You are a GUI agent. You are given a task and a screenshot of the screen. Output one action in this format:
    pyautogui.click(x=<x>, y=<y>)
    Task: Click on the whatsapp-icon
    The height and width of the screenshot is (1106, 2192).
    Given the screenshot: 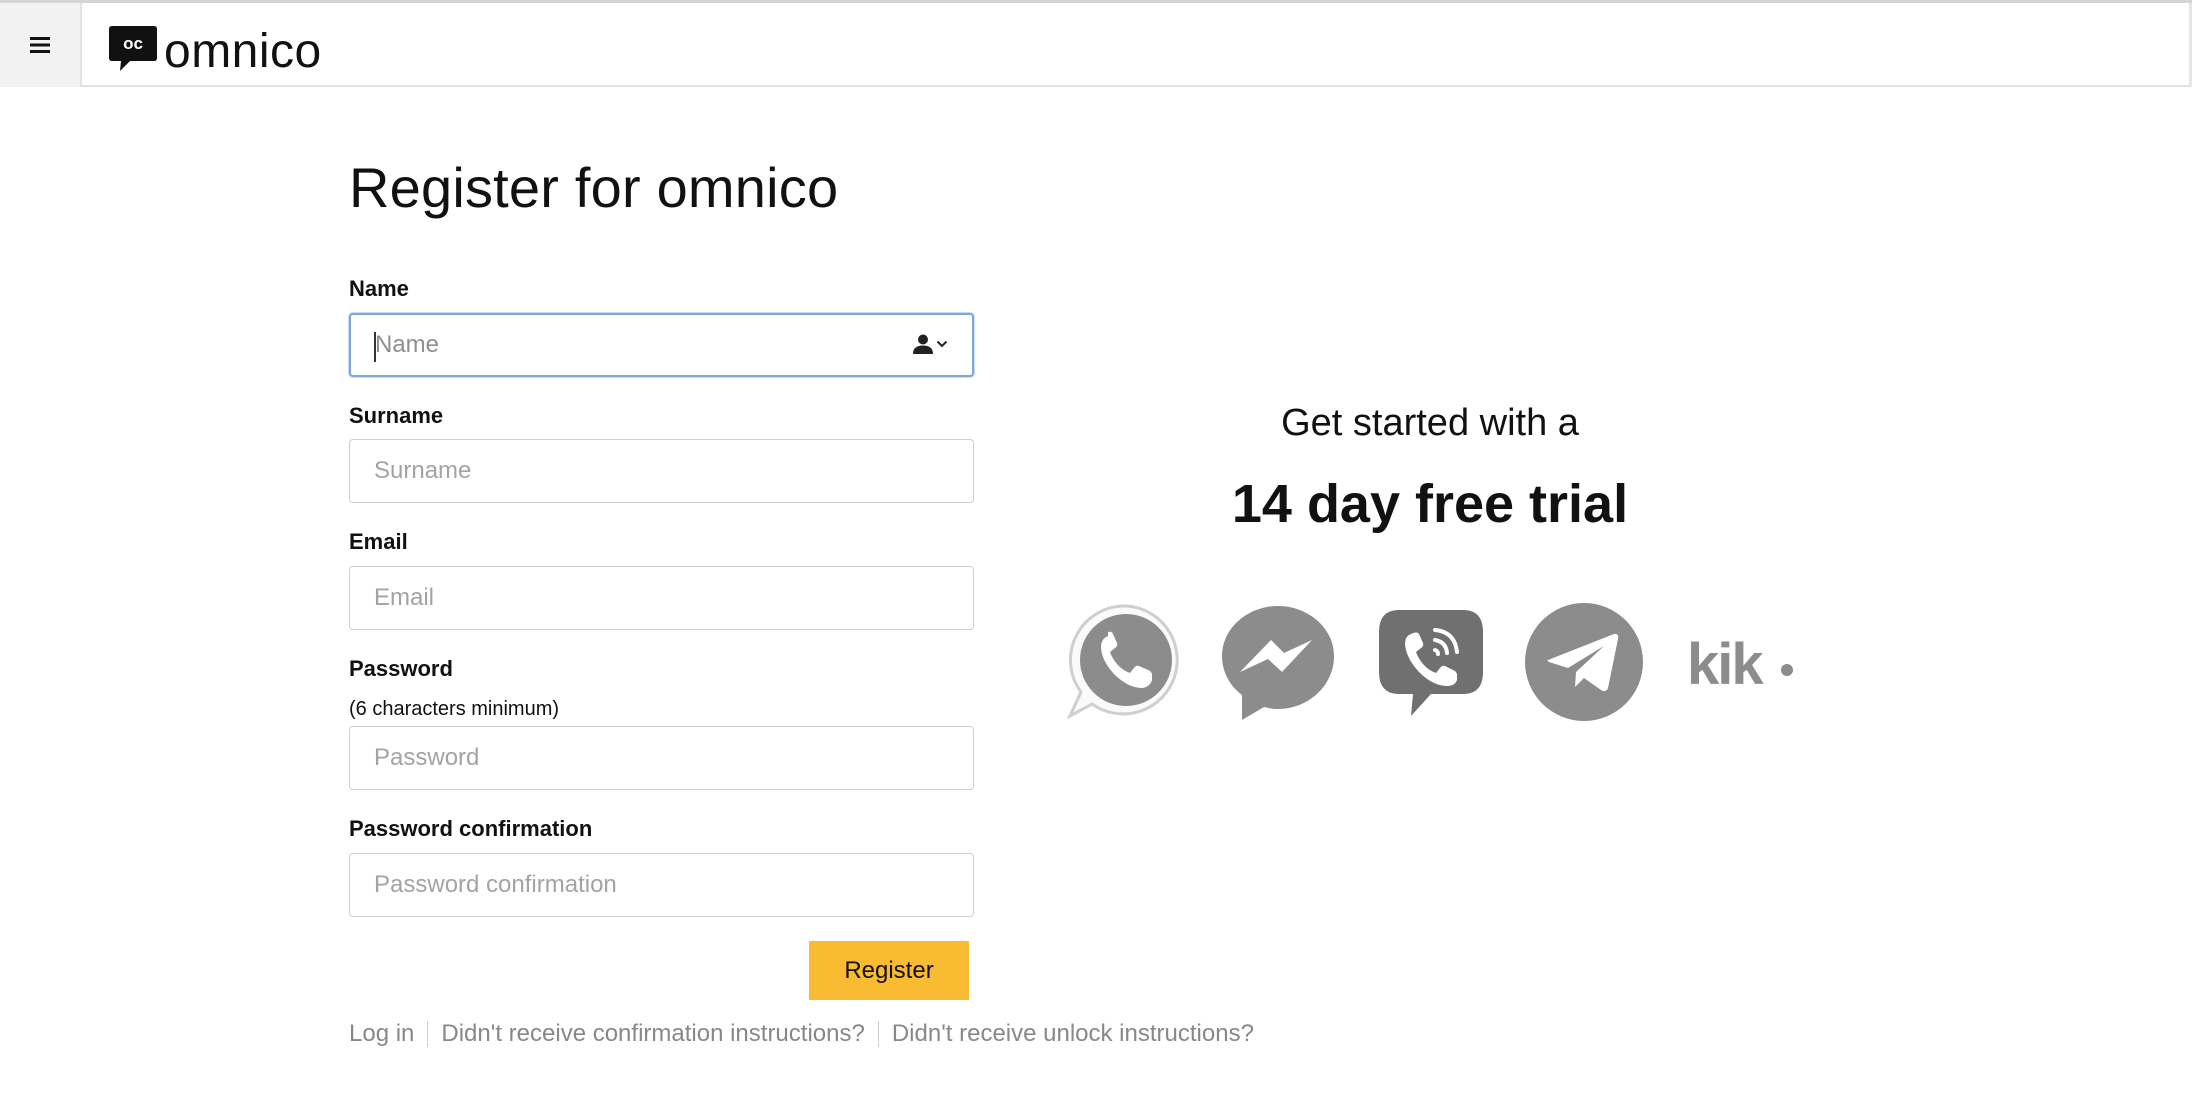 What is the action you would take?
    pyautogui.click(x=1122, y=662)
    